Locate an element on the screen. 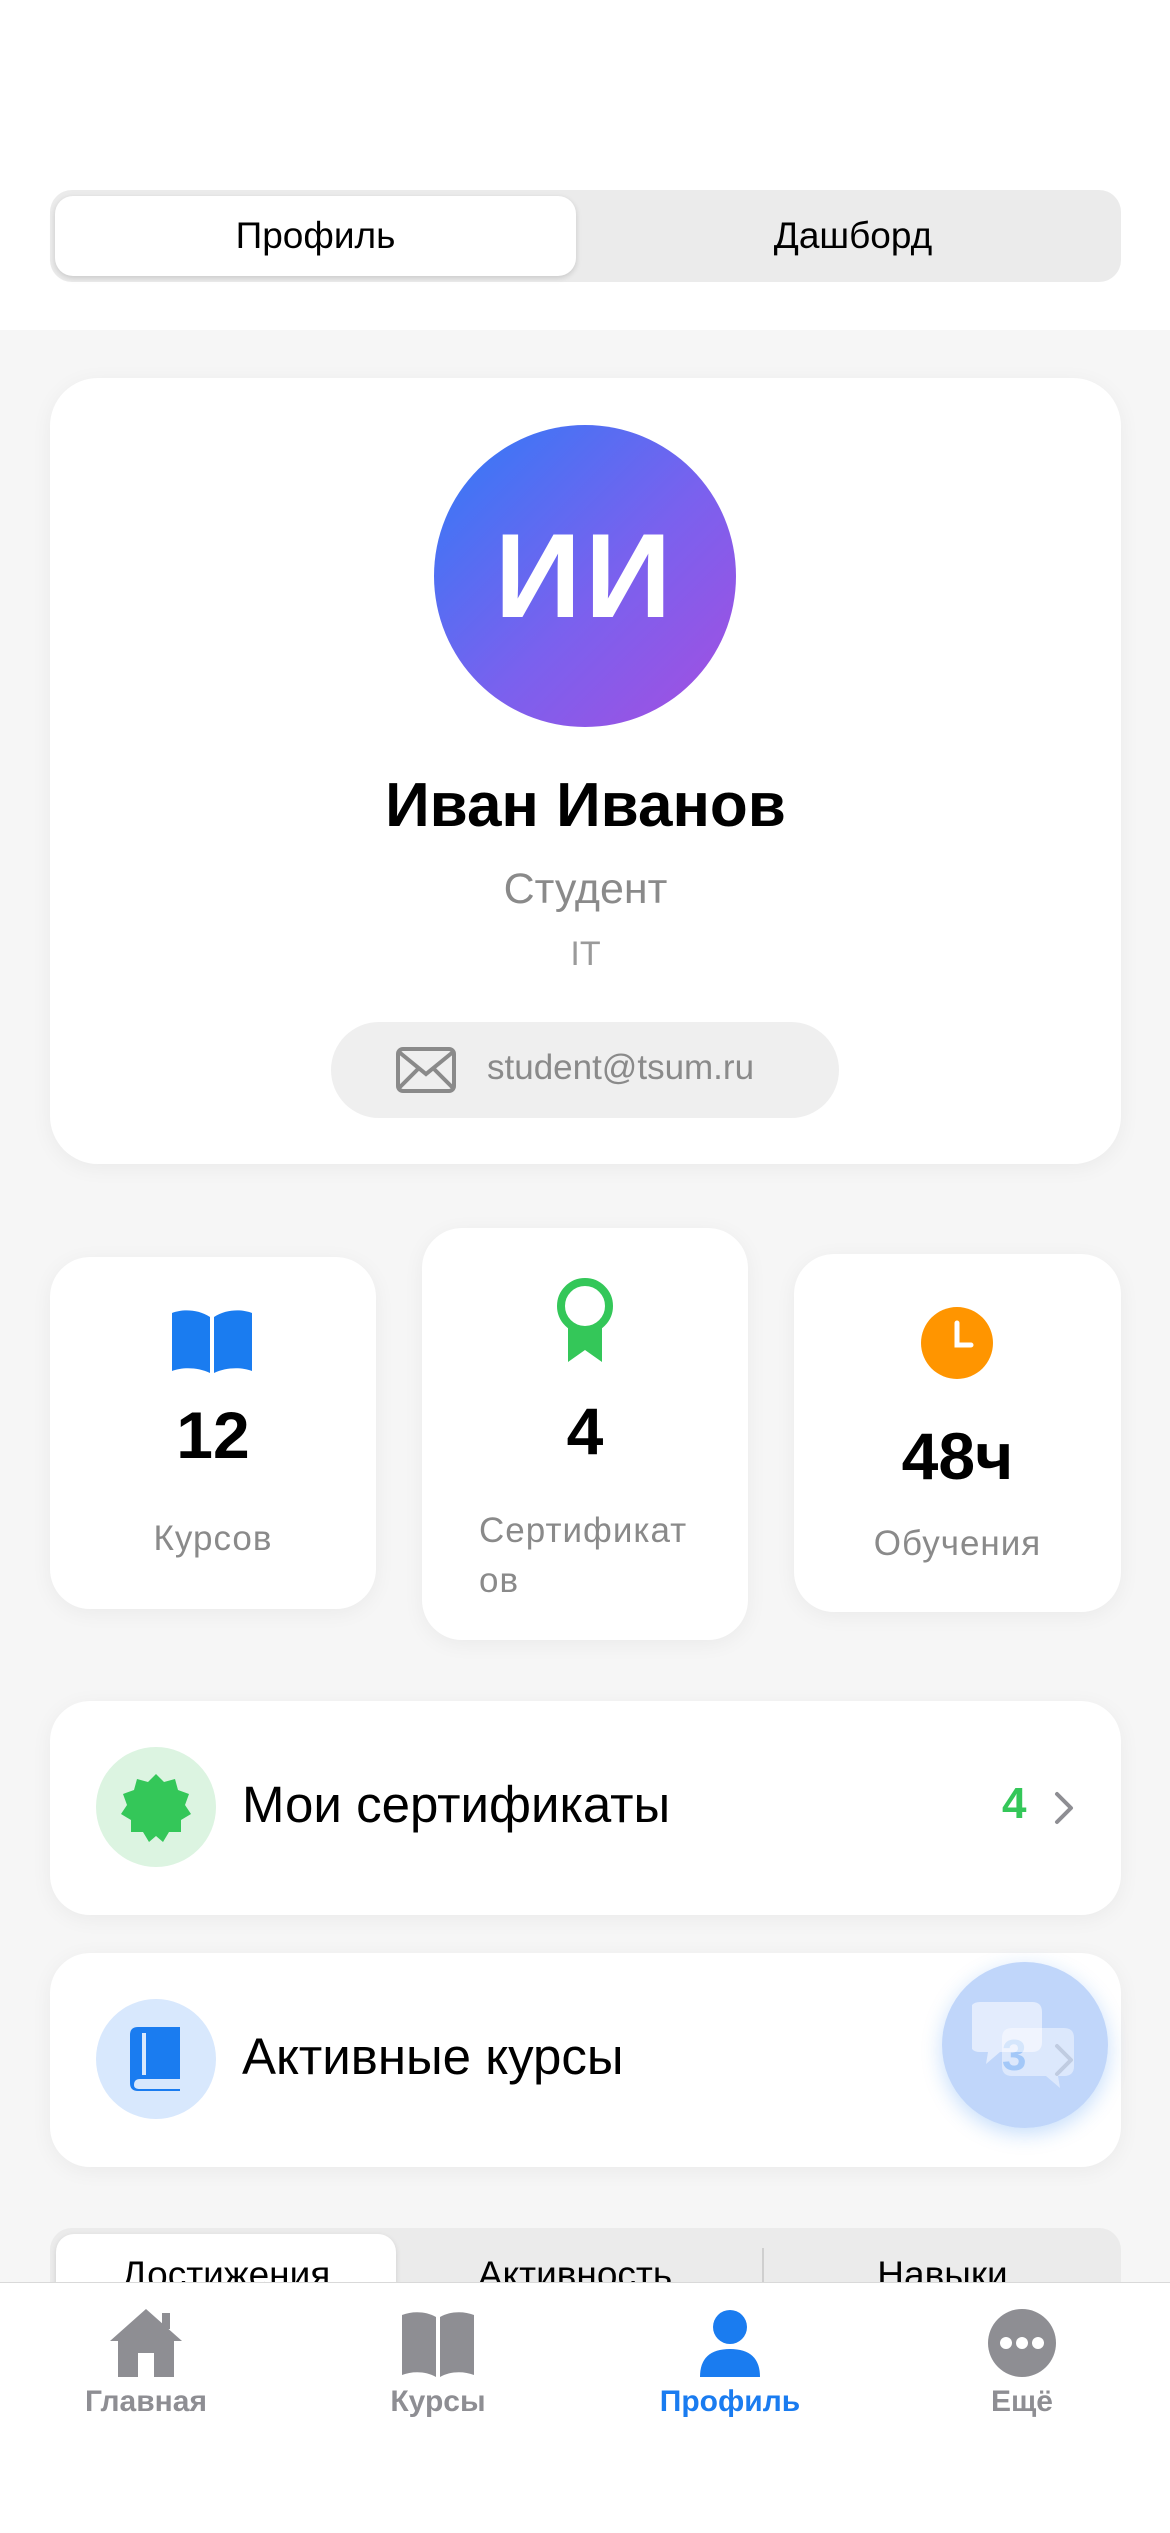 The image size is (1170, 2533). chevron-right-icon is located at coordinates (1064, 1808).